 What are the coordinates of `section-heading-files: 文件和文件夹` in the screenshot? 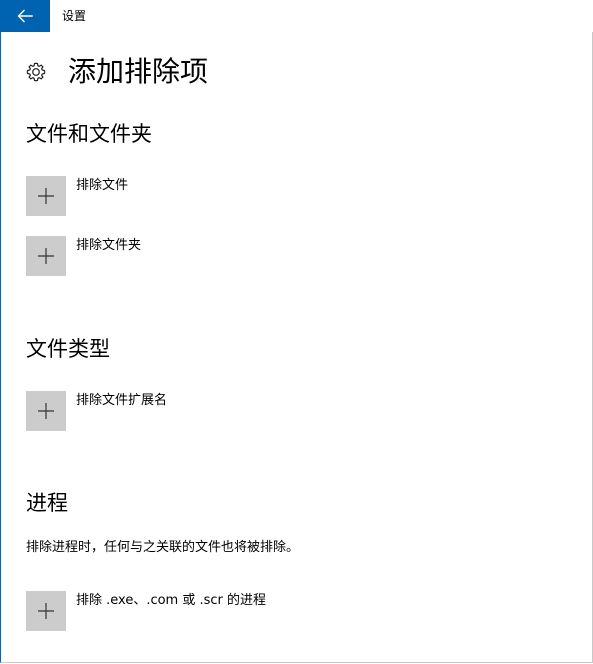 It's located at (89, 134).